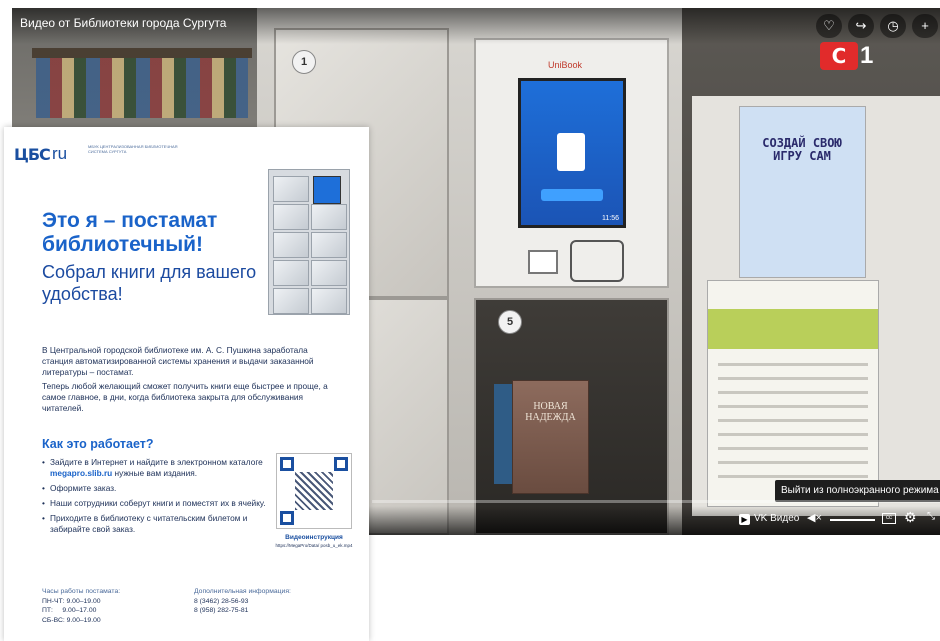 Image resolution: width=940 pixels, height=641 pixels. Describe the element at coordinates (802, 192) in the screenshot. I see `game-poster: СОЗДАЙ СВОЮ ИГРУ САМ` at that location.